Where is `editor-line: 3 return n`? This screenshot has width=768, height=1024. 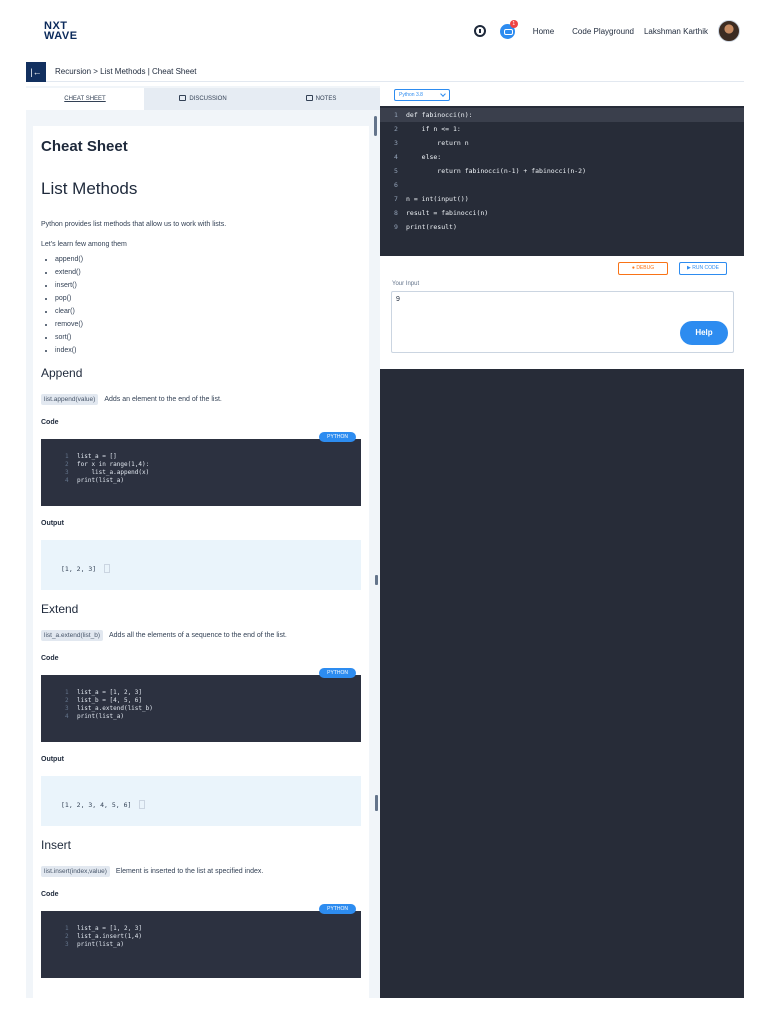
editor-line: 3 return n is located at coordinates (562, 143).